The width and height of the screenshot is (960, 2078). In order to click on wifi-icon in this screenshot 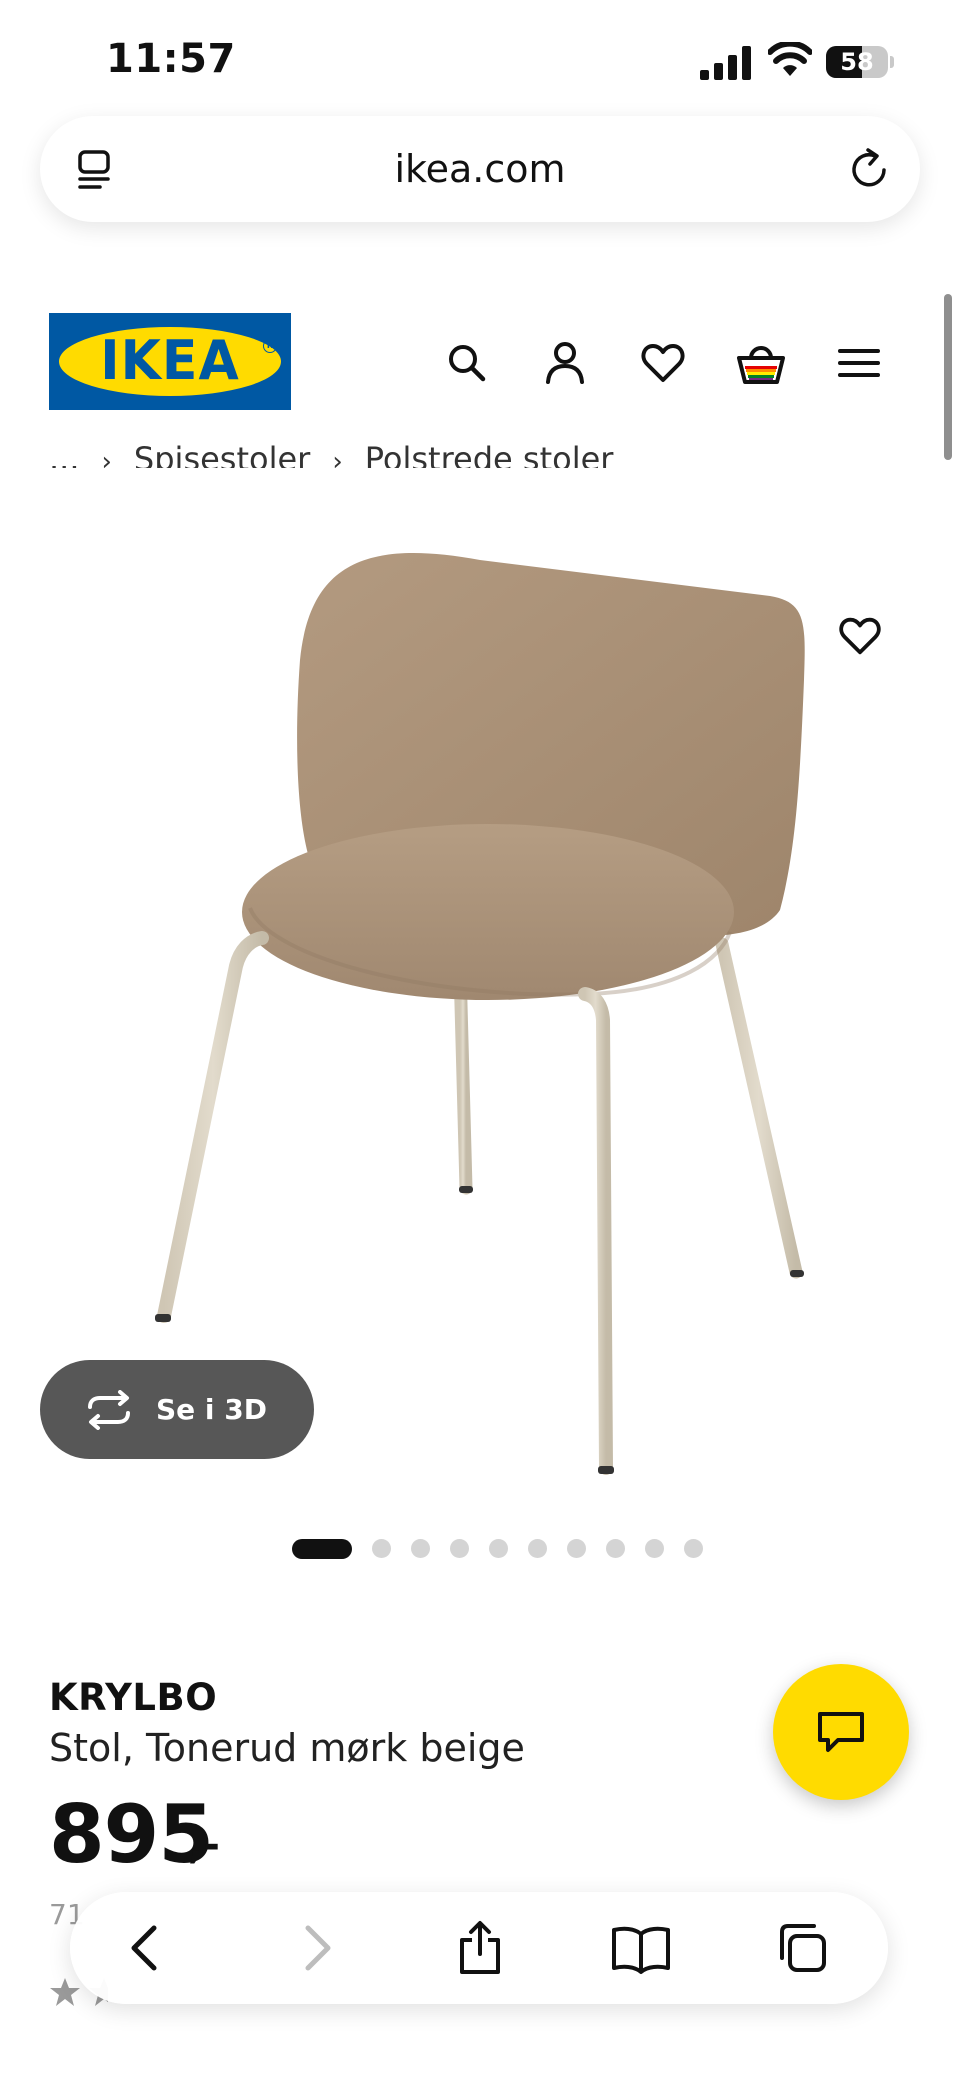, I will do `click(790, 59)`.